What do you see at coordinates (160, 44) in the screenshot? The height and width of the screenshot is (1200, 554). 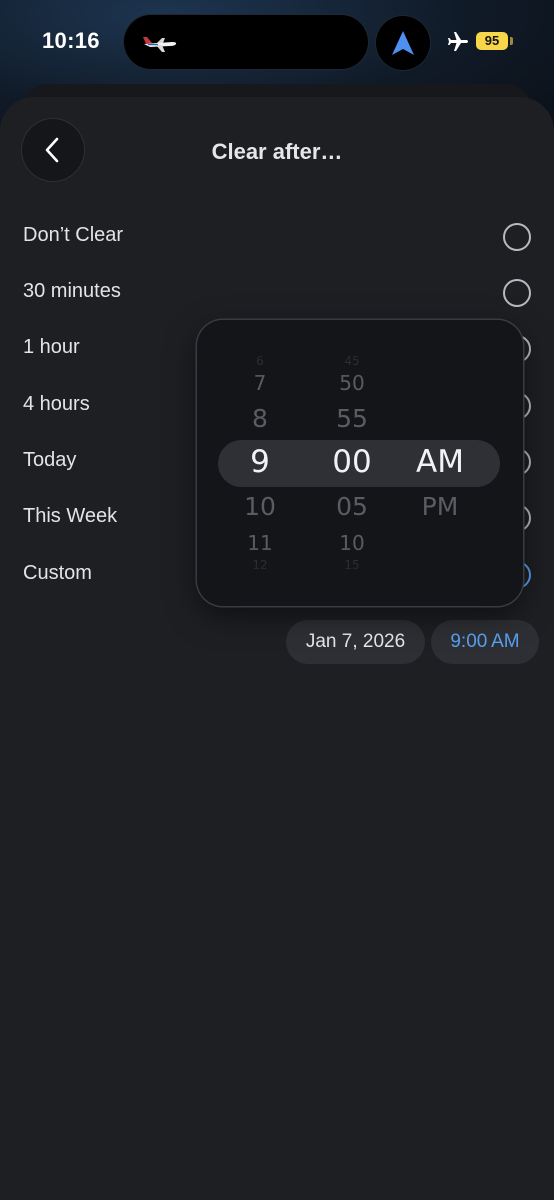 I see `airline-live-activity-icon` at bounding box center [160, 44].